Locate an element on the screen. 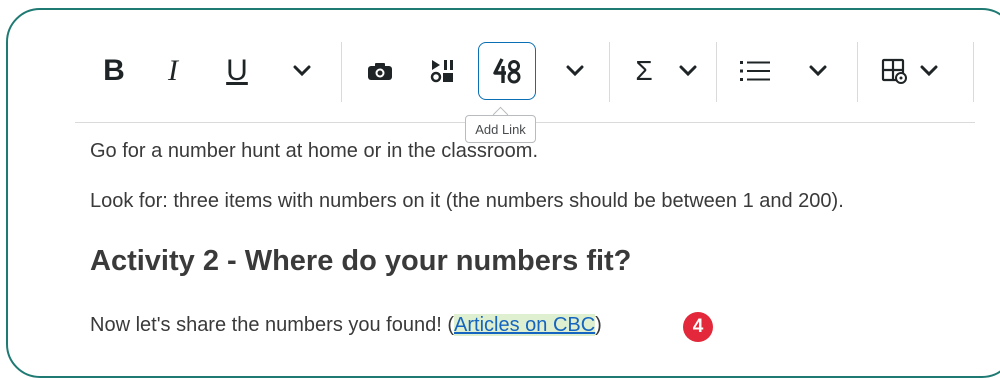  share-text: Now let's share the numbers you found! ( is located at coordinates (272, 325).